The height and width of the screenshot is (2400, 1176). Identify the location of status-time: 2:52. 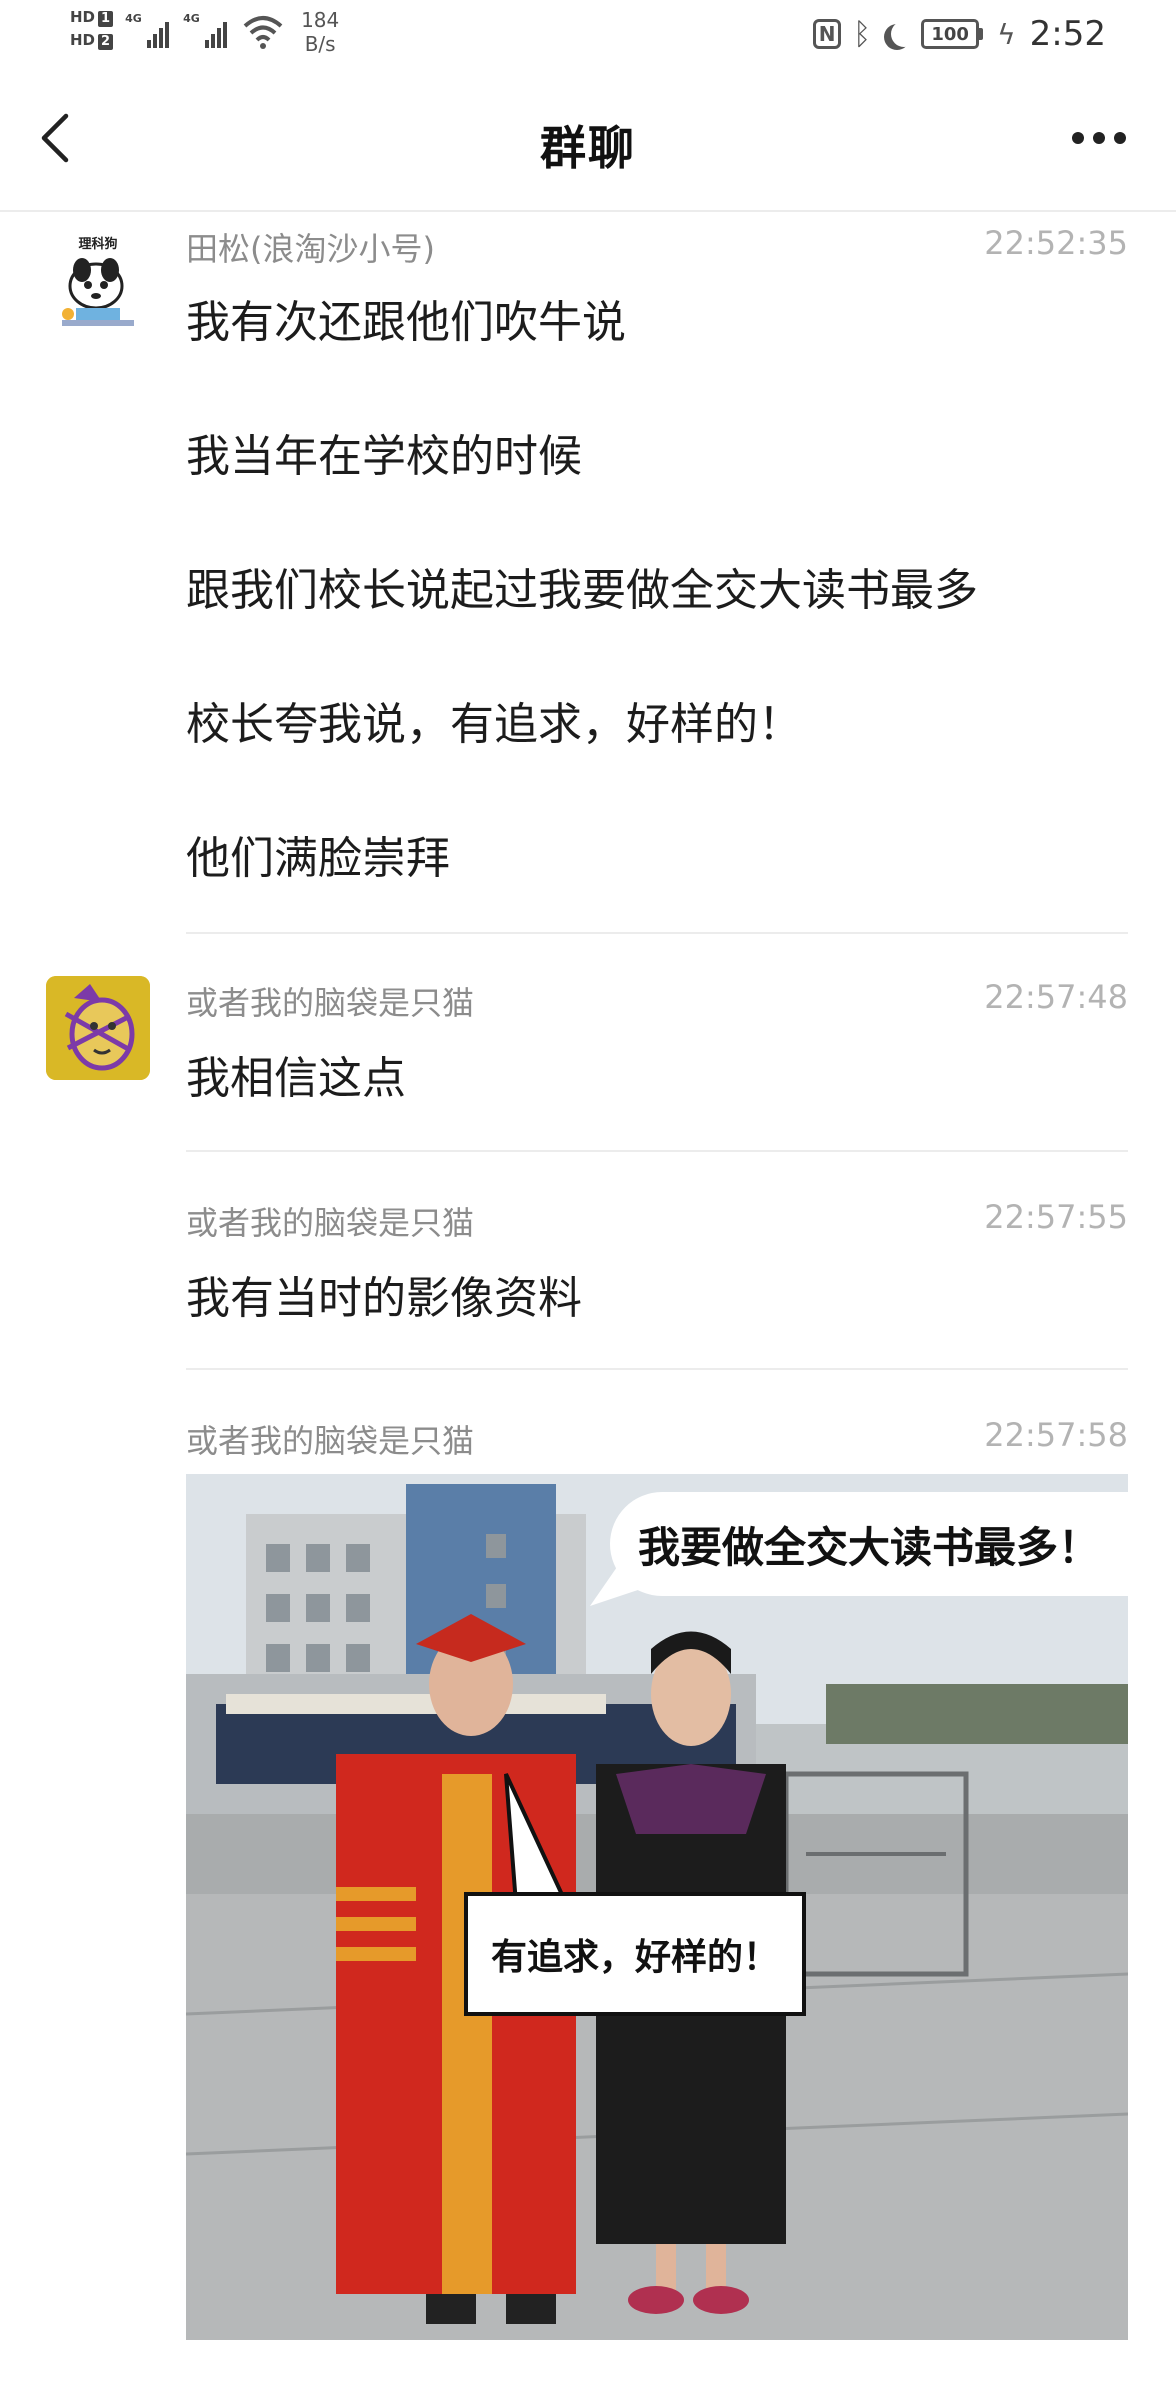
(1067, 34).